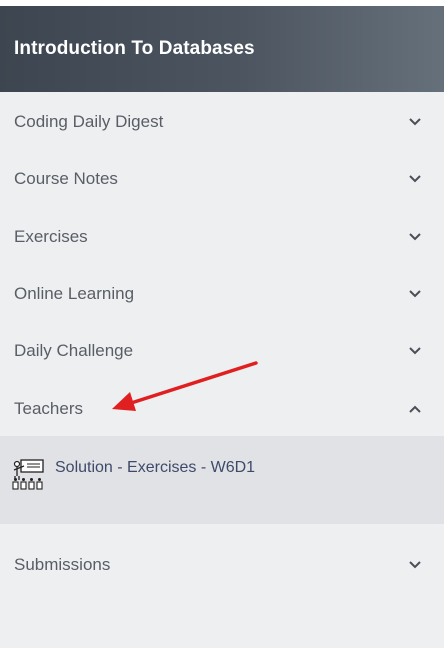  I want to click on teachers-submenu: Solution - Exercises - W6D1, so click(222, 480).